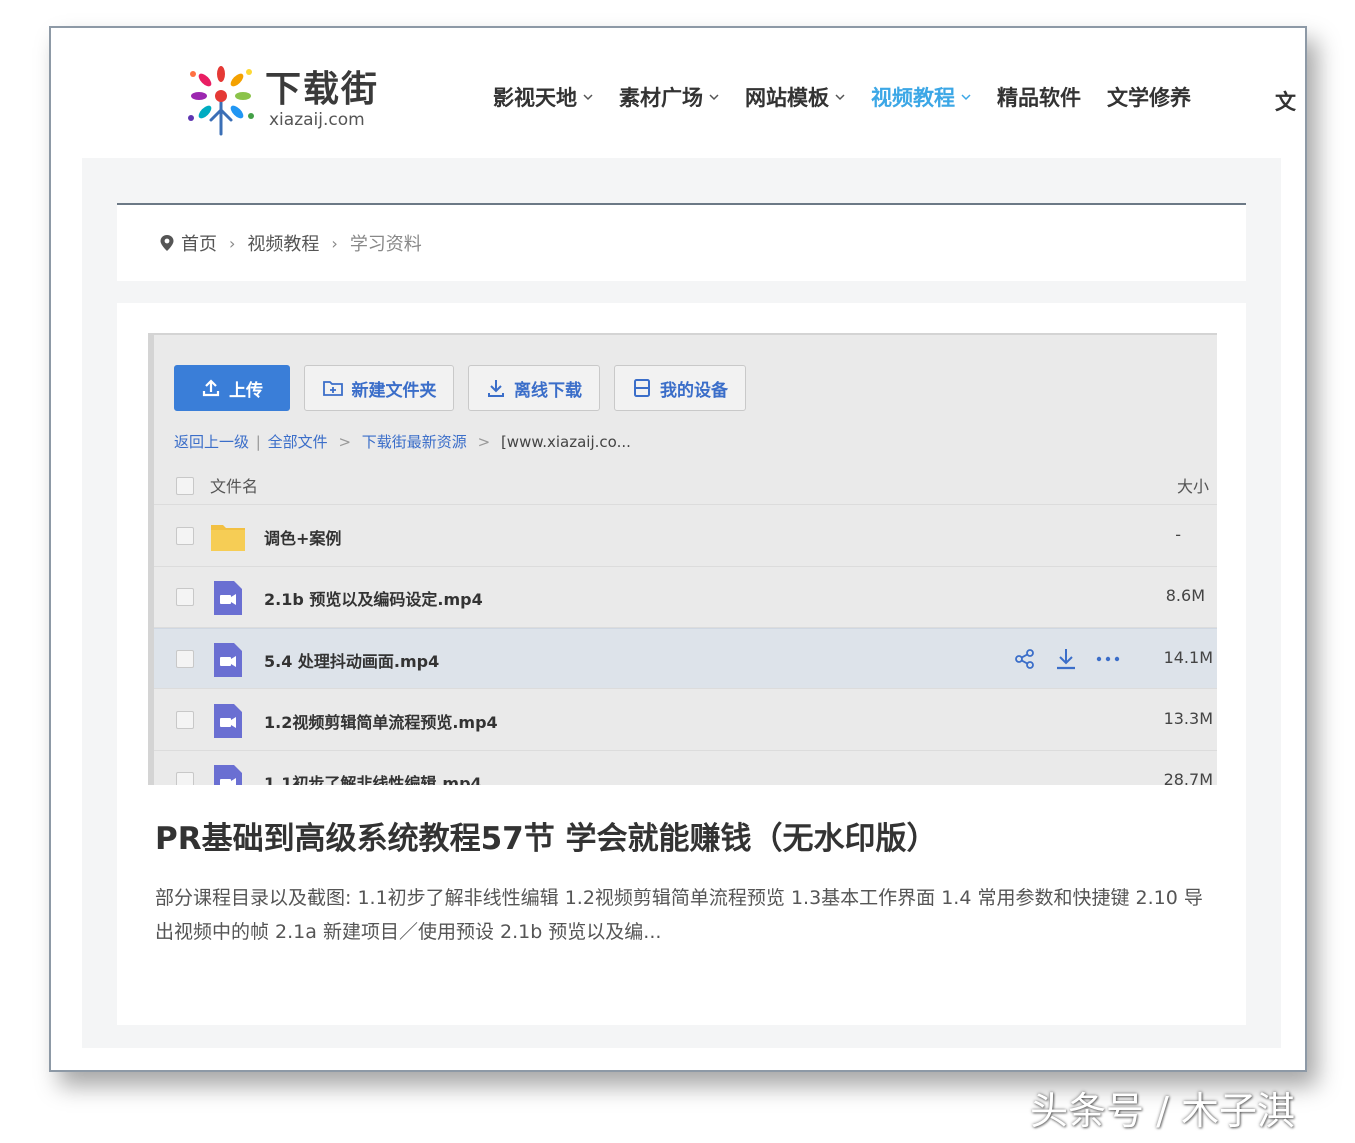 The width and height of the screenshot is (1355, 1143). Describe the element at coordinates (535, 98) in the screenshot. I see `nav-item-label: 影视天地` at that location.